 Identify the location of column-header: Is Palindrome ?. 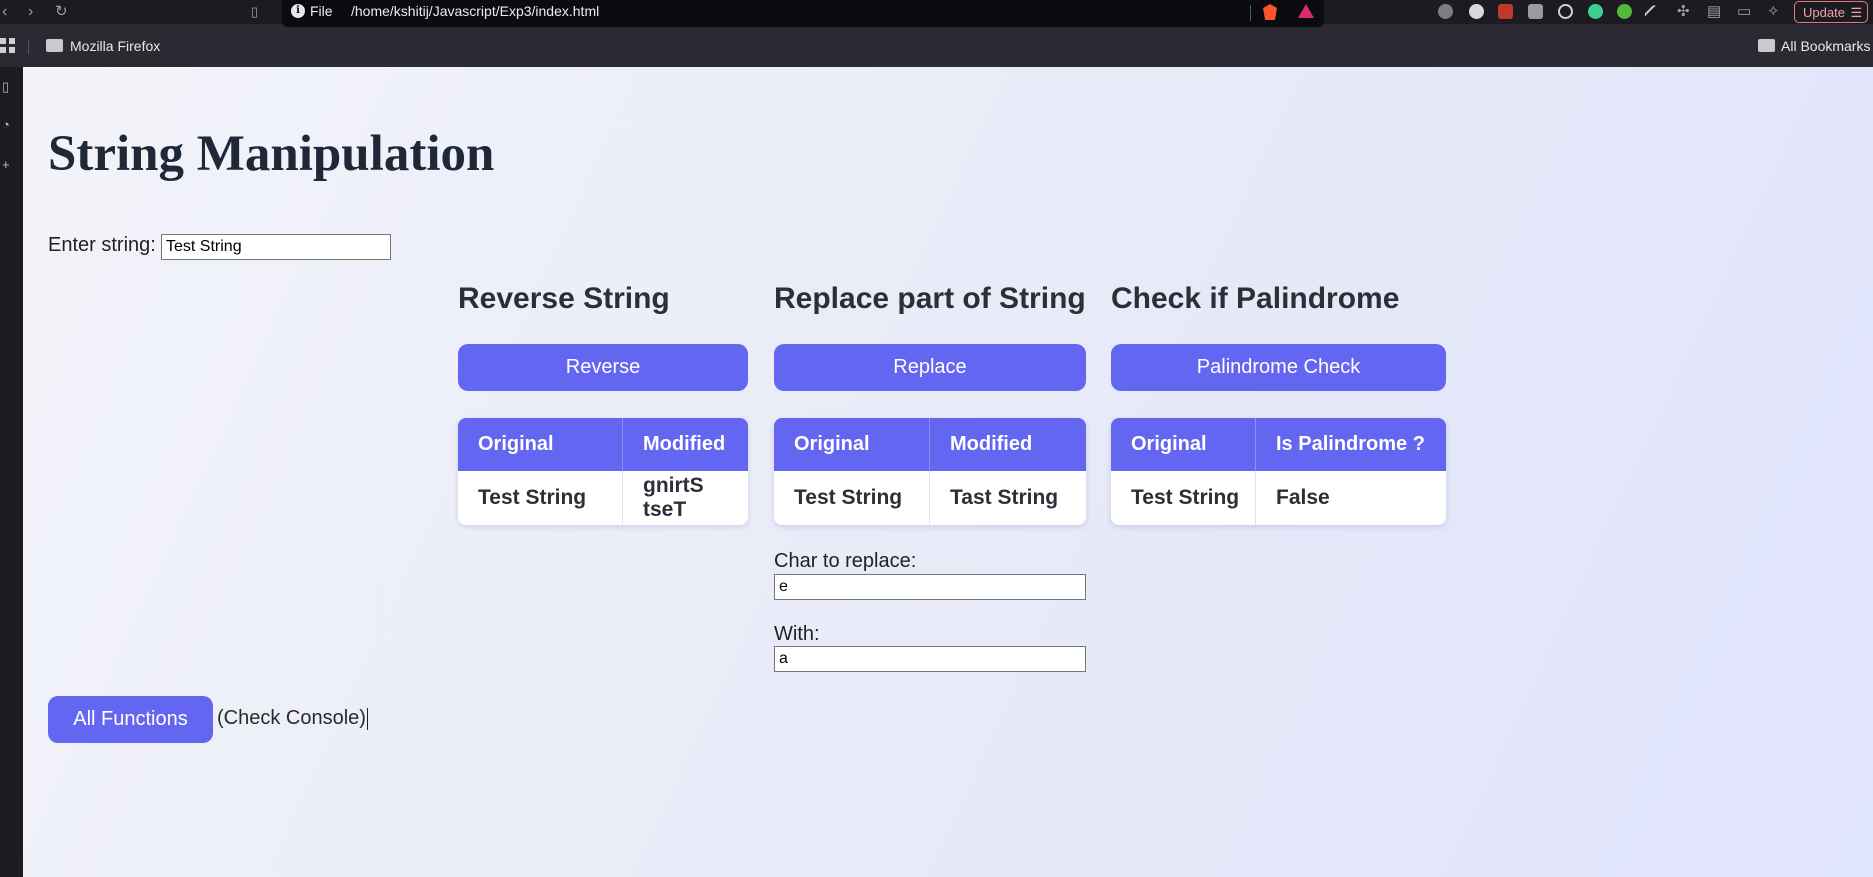
(1350, 444).